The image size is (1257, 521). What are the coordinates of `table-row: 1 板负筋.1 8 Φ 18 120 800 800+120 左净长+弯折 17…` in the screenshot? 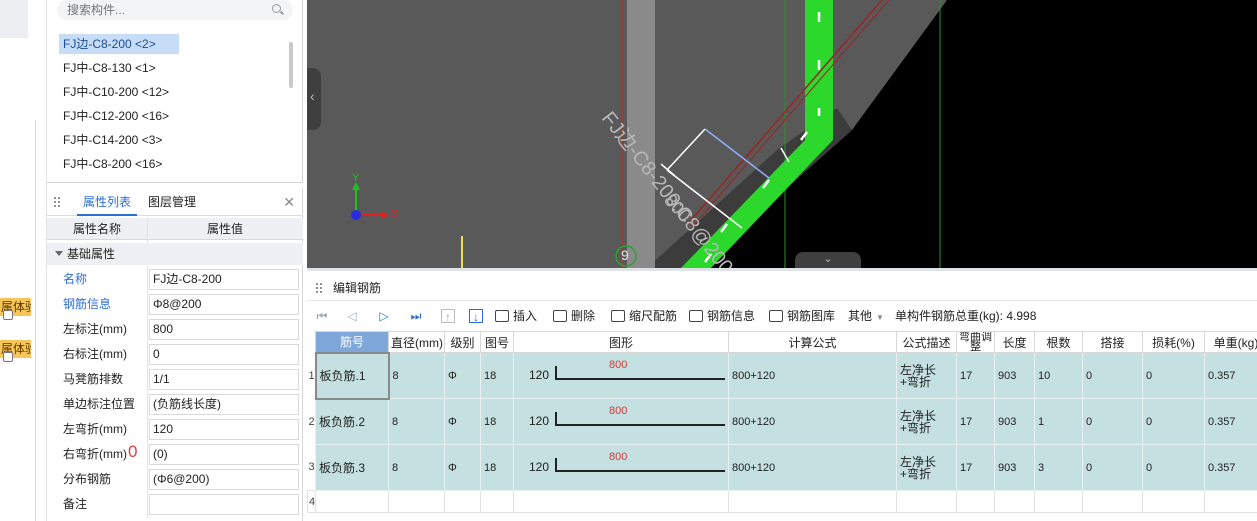 It's located at (782, 375).